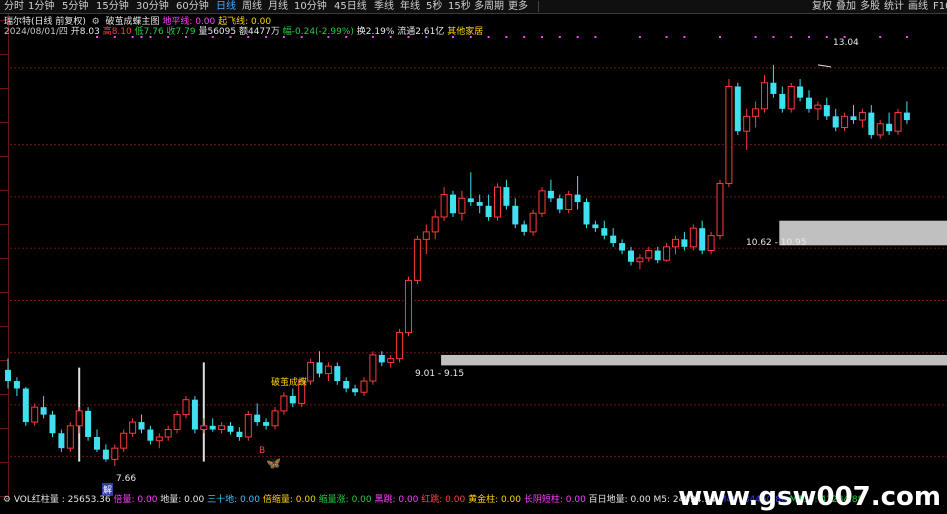  What do you see at coordinates (288, 500) in the screenshot?
I see `vol-item-3: 倍缩量: 0.00` at bounding box center [288, 500].